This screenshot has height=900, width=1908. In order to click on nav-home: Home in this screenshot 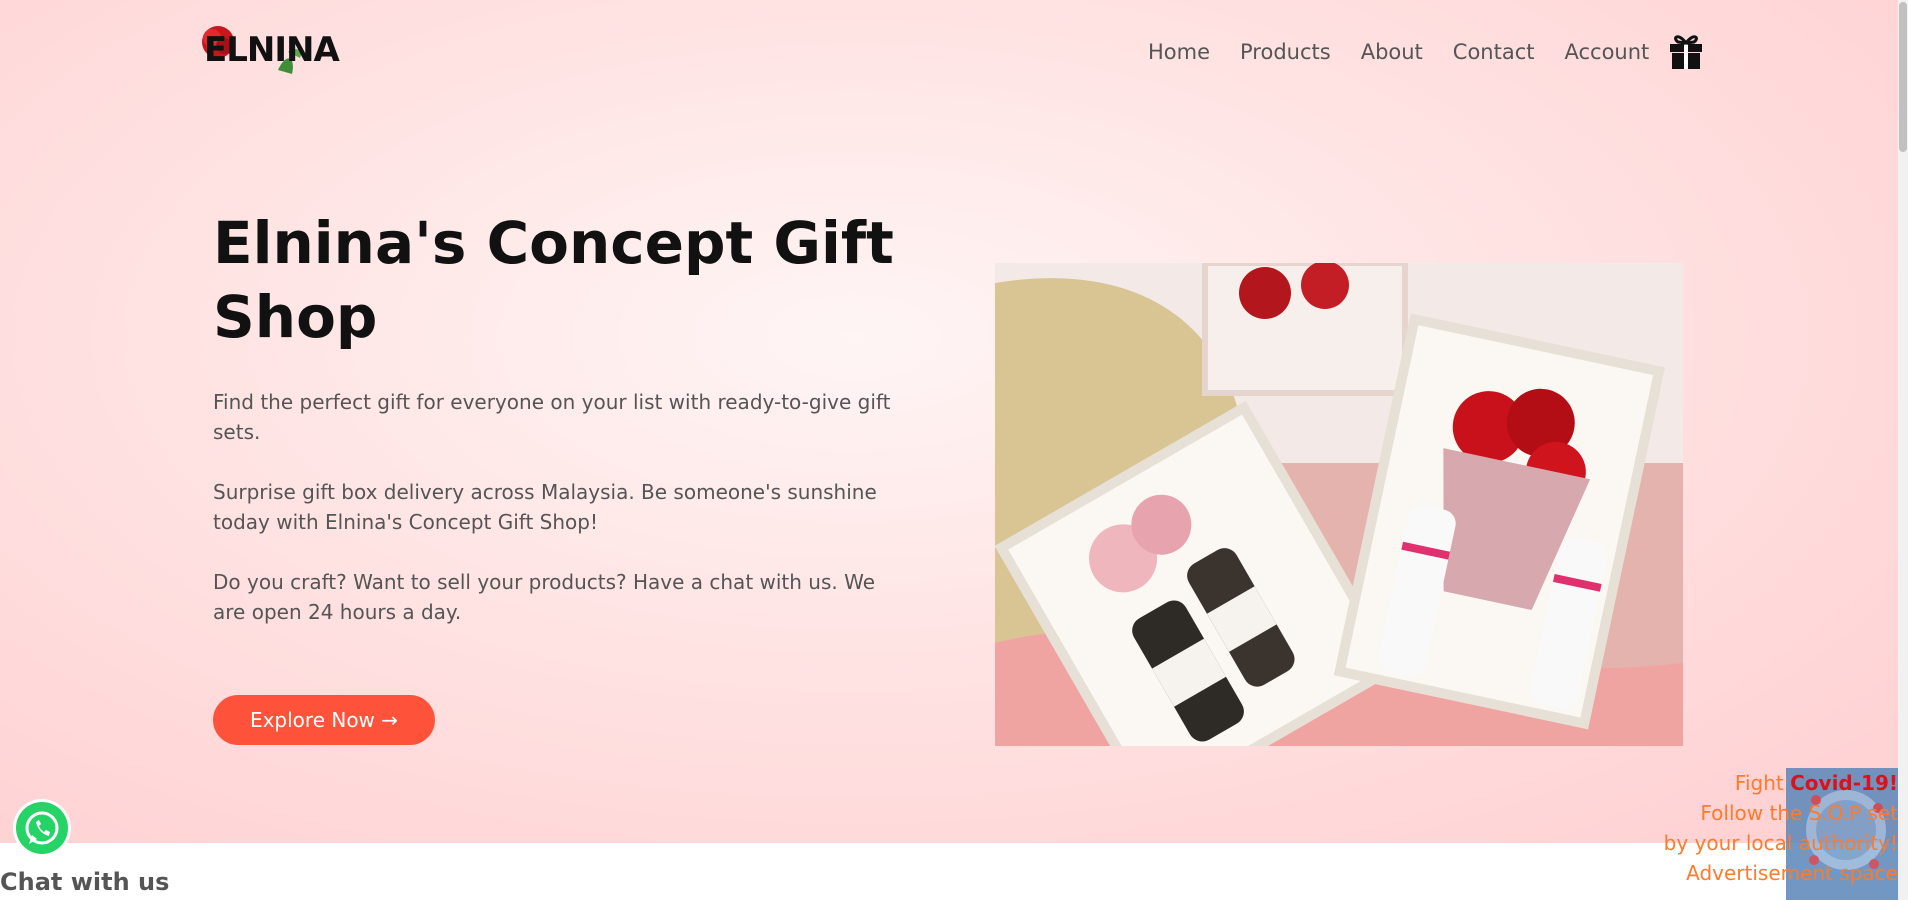, I will do `click(1179, 52)`.